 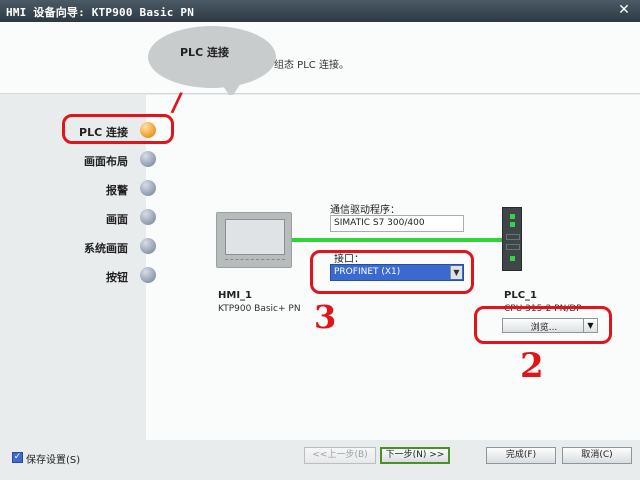 I want to click on sidebar-item-buttons: 按钮, so click(x=108, y=277).